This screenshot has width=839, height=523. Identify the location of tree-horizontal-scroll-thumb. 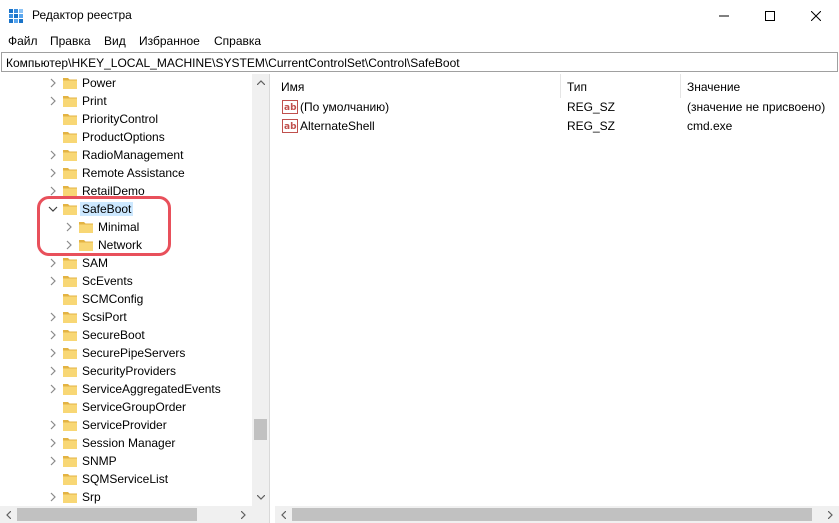
(107, 514).